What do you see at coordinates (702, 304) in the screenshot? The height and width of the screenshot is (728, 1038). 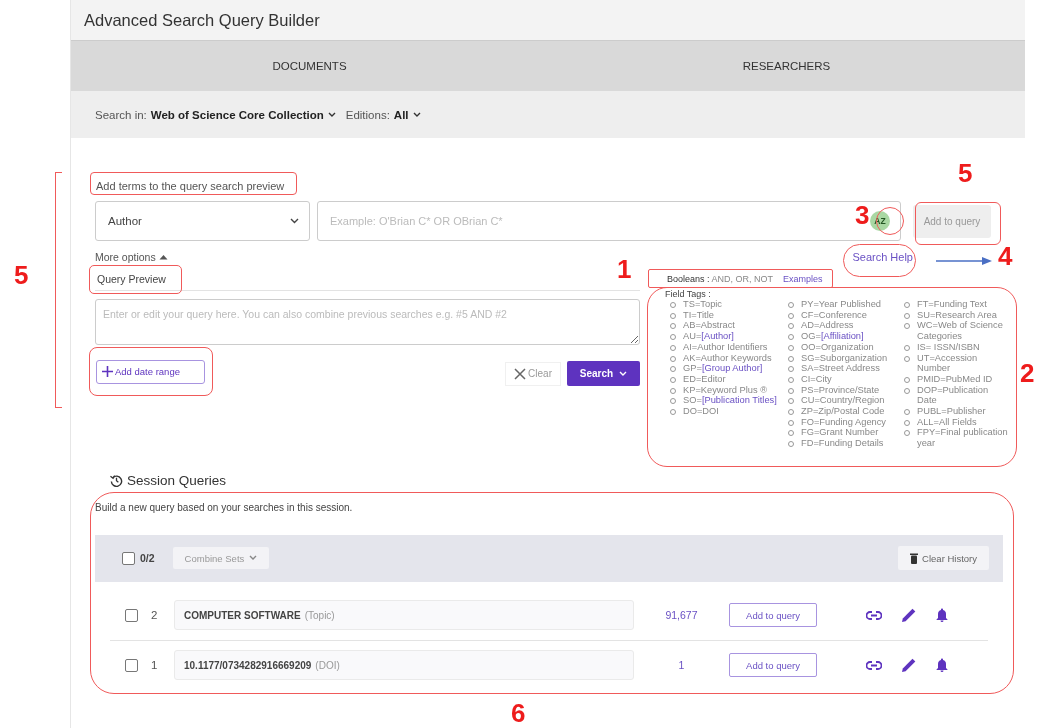 I see `field-tag: TS=Topic` at bounding box center [702, 304].